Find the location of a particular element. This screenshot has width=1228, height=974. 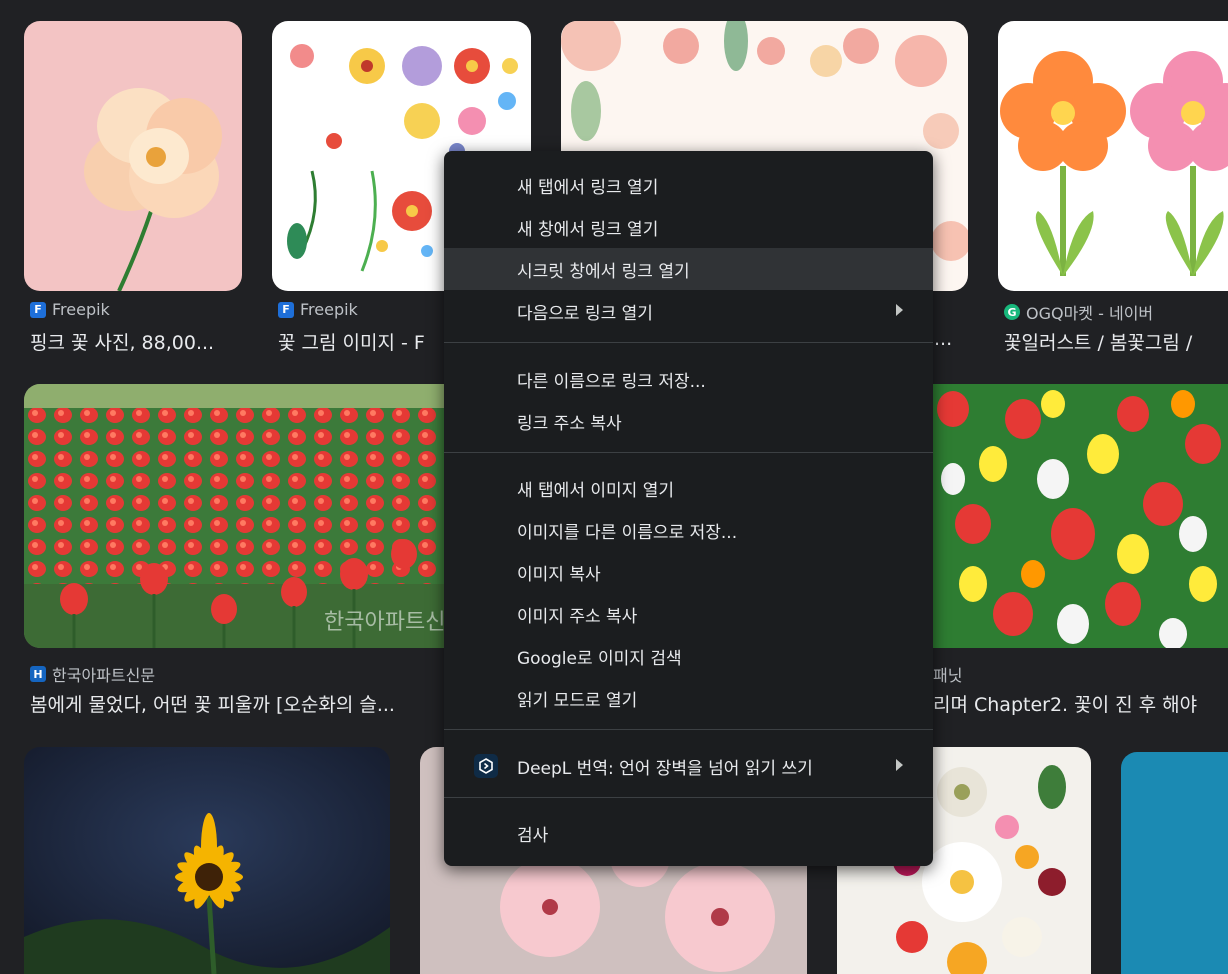

result-title: 꽃 그림 이미지 - F is located at coordinates (361, 341).